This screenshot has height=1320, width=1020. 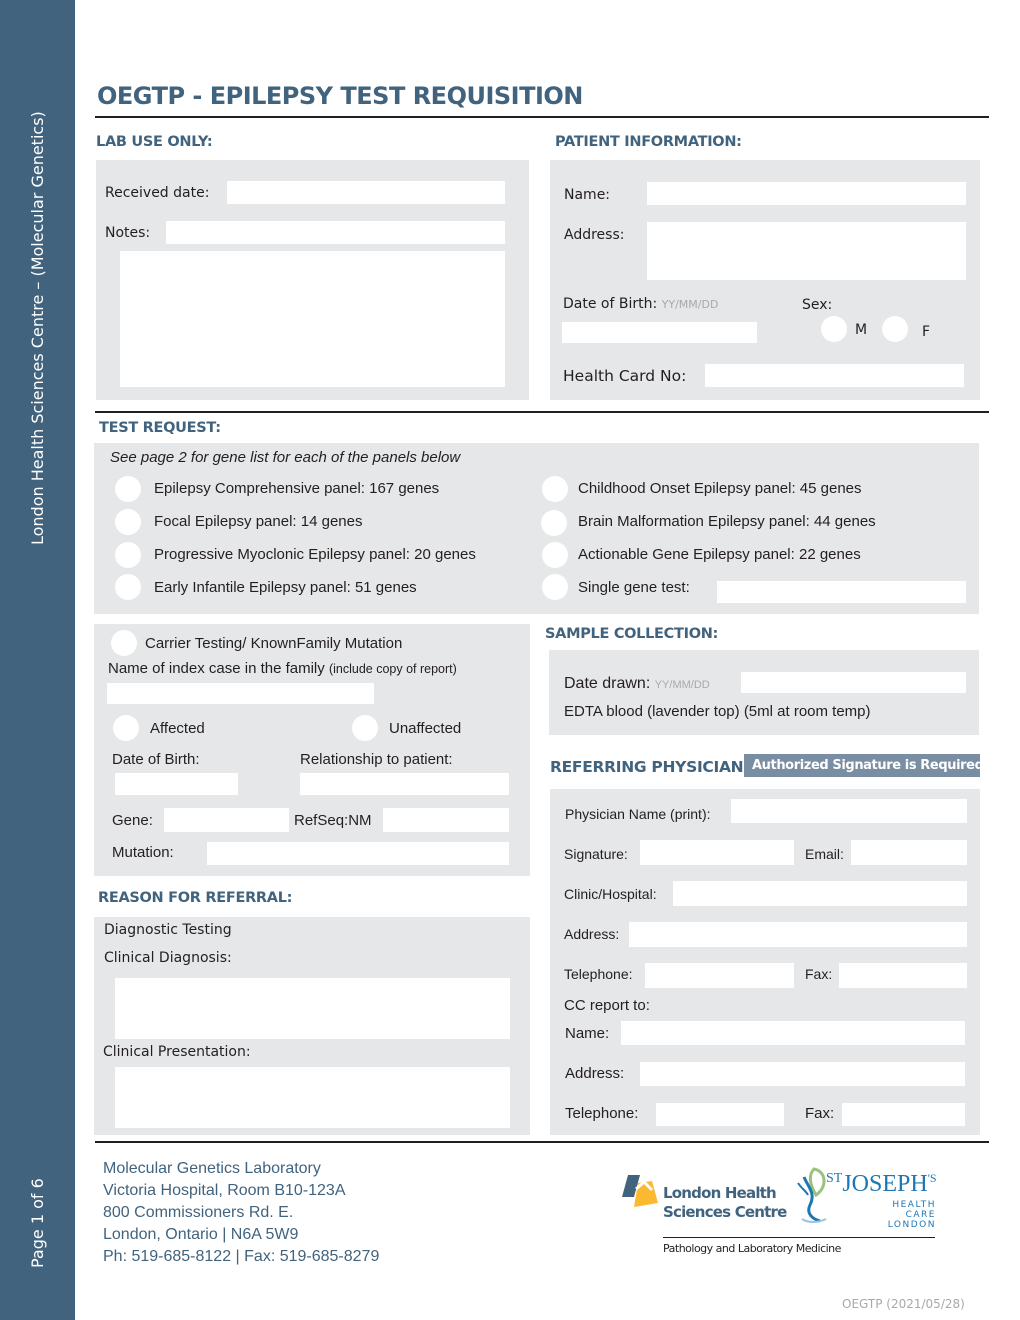 What do you see at coordinates (446, 820) in the screenshot?
I see `refseq-field` at bounding box center [446, 820].